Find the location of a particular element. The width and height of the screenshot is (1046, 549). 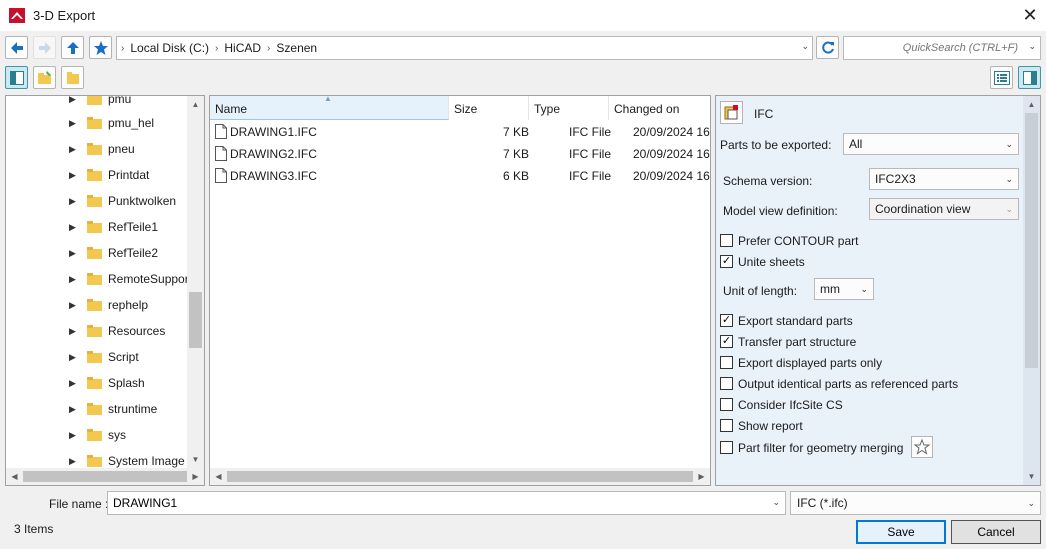

ifc-settings-button is located at coordinates (731, 112).